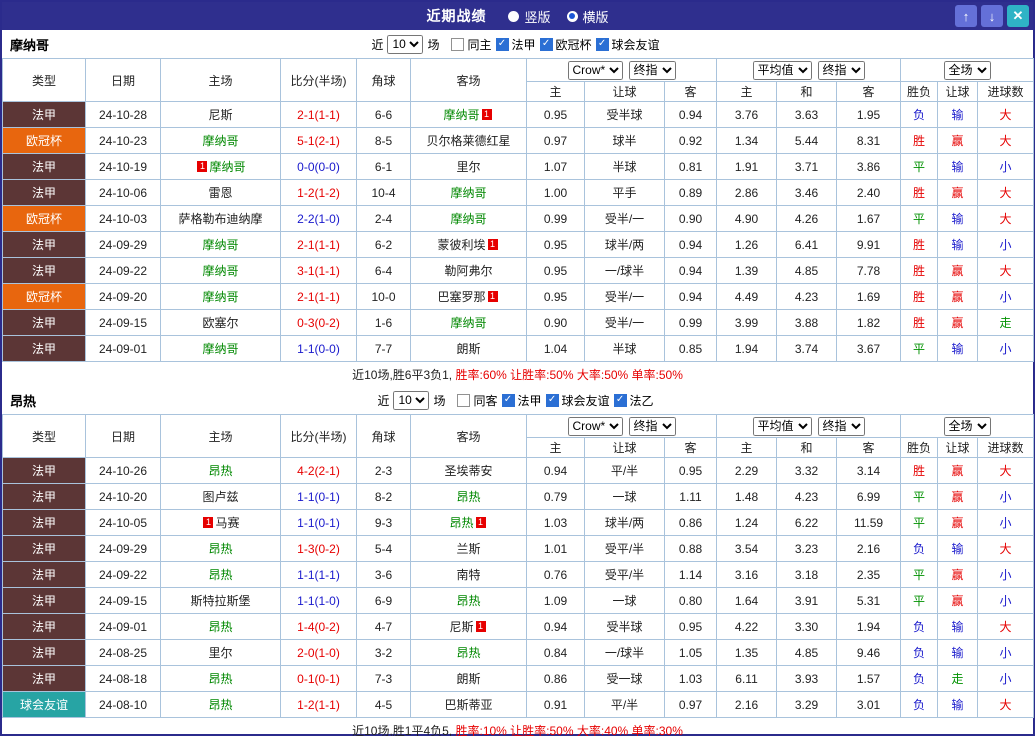 The image size is (1035, 736). Describe the element at coordinates (471, 44) in the screenshot. I see `filter-checkbox-item: 同主` at that location.